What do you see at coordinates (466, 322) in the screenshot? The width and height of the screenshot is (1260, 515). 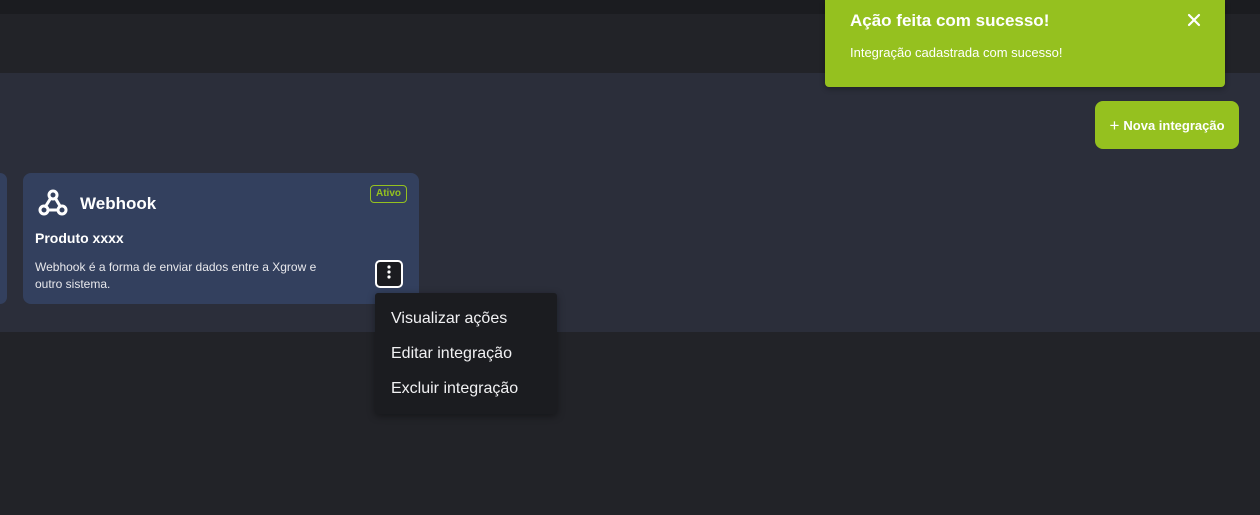 I see `menu-item-view-actions: Visualizar ações` at bounding box center [466, 322].